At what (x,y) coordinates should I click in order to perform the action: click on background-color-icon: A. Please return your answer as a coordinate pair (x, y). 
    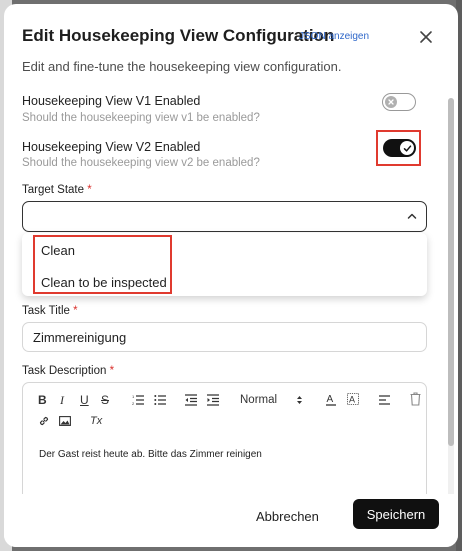
    Looking at the image, I should click on (353, 399).